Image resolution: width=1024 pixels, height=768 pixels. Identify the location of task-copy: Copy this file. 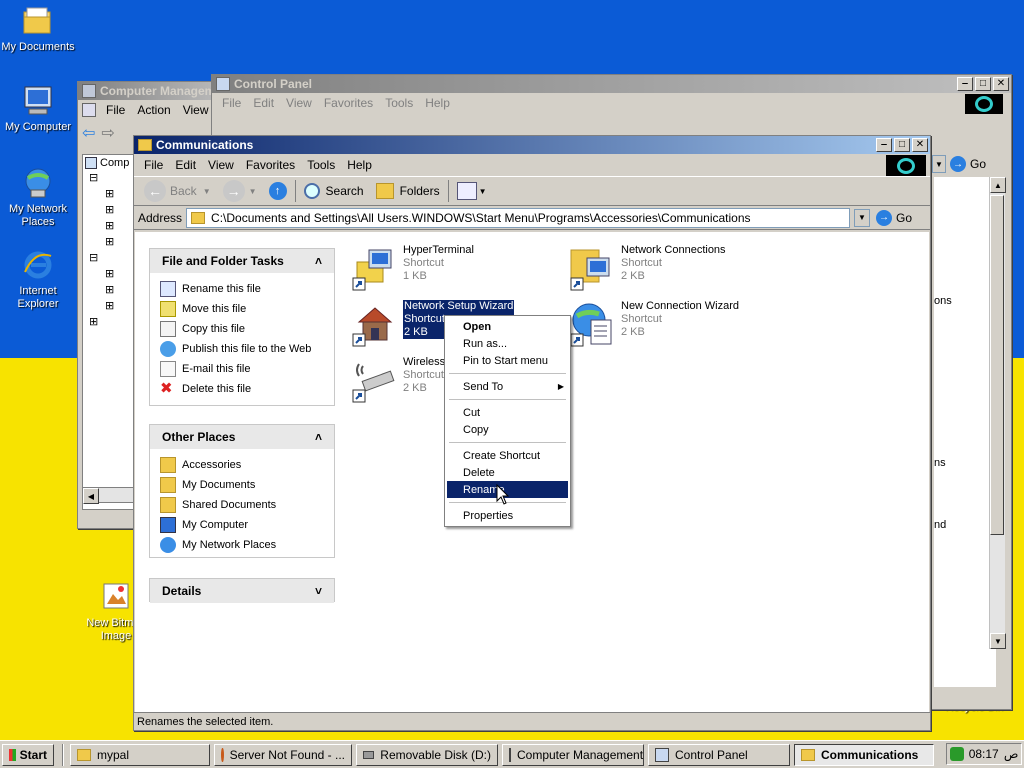
(242, 329).